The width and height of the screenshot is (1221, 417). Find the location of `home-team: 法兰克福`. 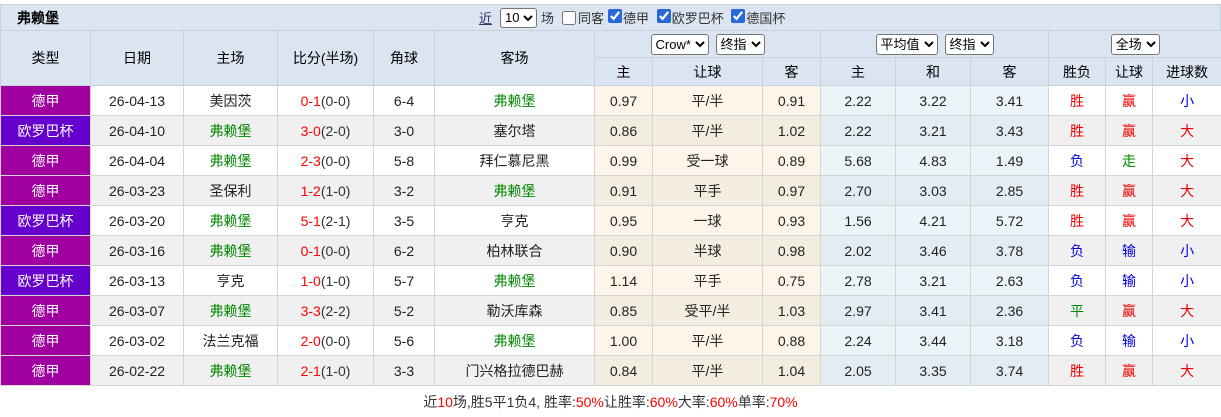

home-team: 法兰克福 is located at coordinates (231, 341).